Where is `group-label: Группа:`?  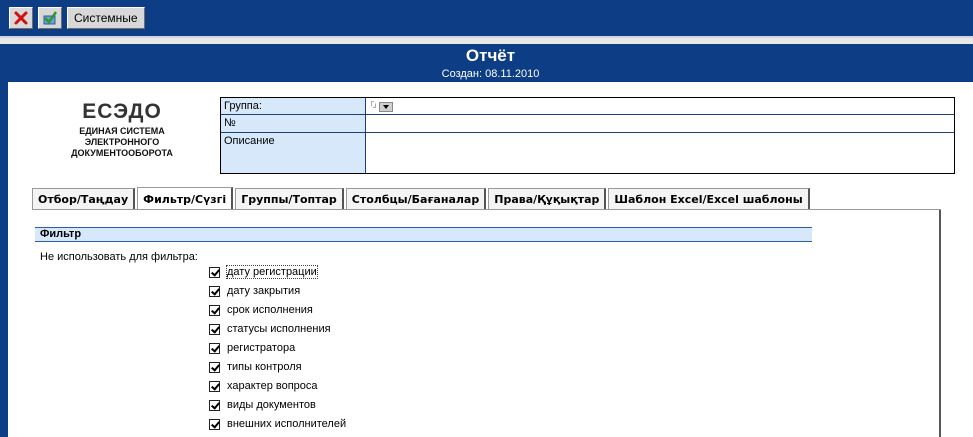
group-label: Группа: is located at coordinates (293, 106).